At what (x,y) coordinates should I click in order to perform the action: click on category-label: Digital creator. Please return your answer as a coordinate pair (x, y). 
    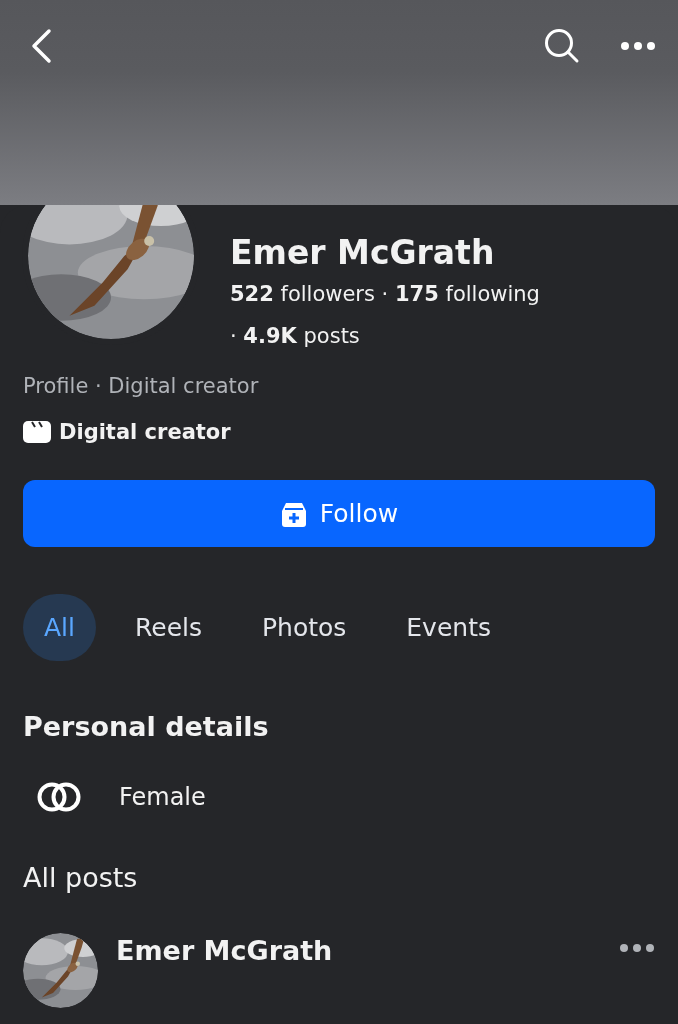
    Looking at the image, I should click on (145, 432).